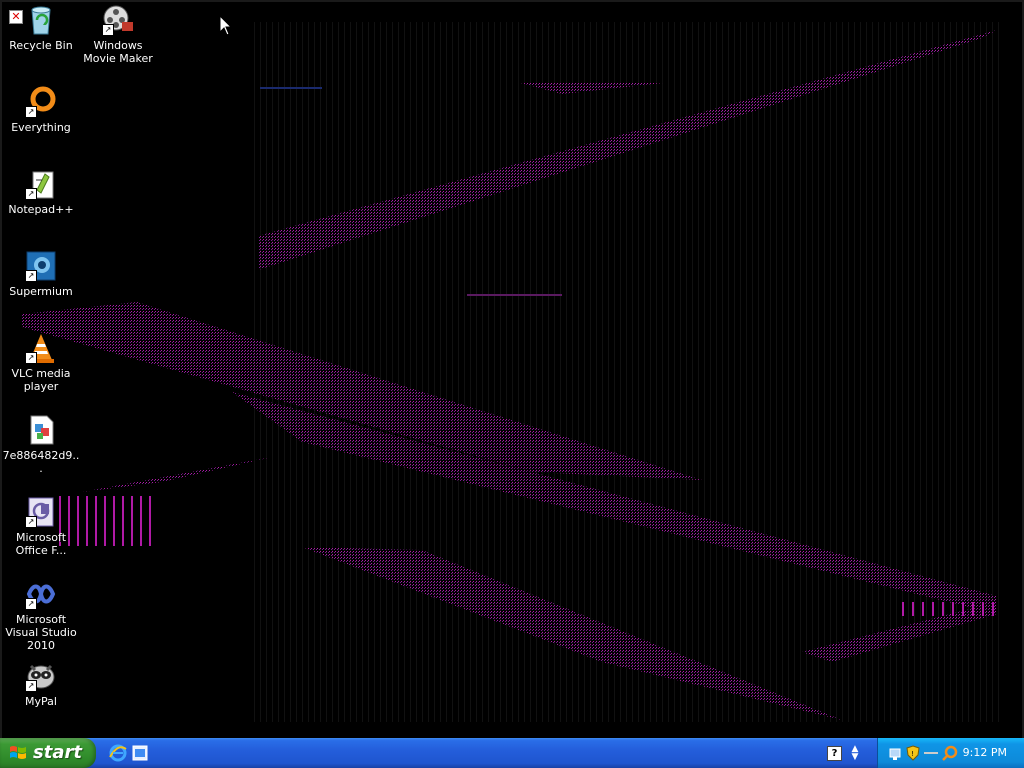 The image size is (1024, 768). I want to click on start-button: start, so click(48, 753).